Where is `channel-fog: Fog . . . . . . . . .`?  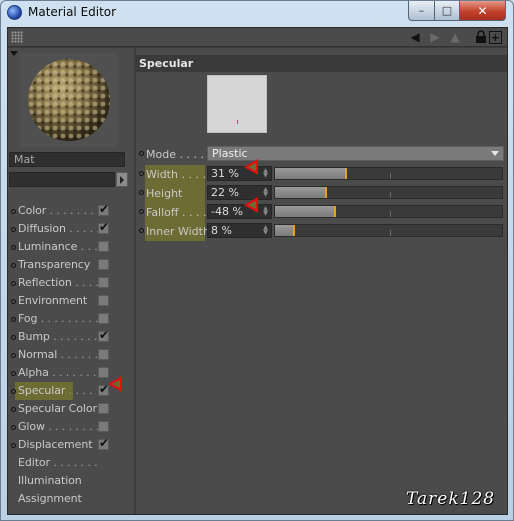 channel-fog: Fog . . . . . . . . . is located at coordinates (71, 319).